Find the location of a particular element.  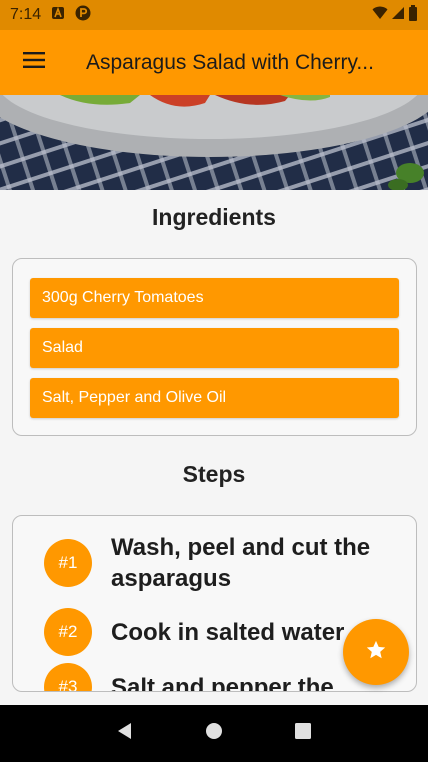

notification-p-icon is located at coordinates (83, 15).